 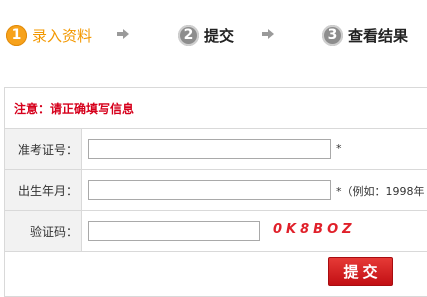 I want to click on captcha-label: 验证码：, so click(x=43, y=231).